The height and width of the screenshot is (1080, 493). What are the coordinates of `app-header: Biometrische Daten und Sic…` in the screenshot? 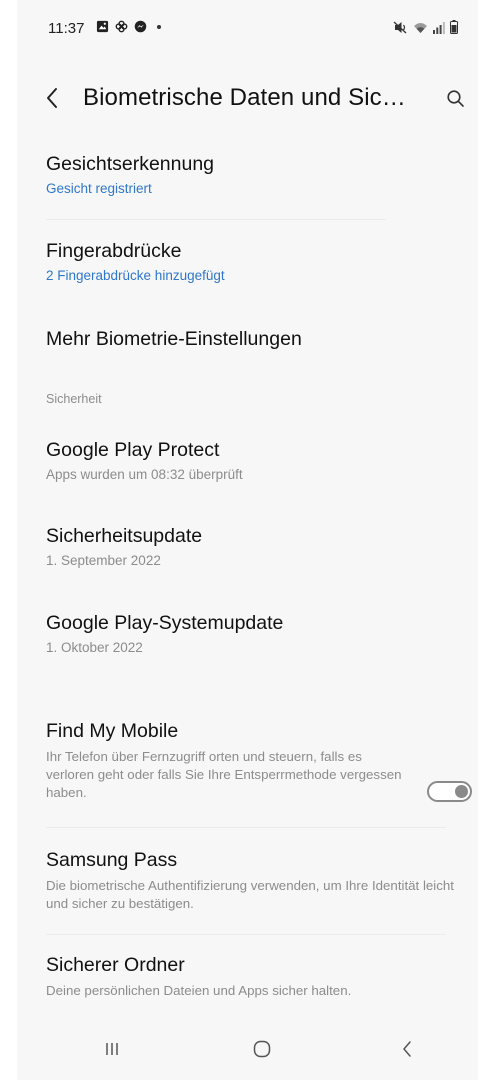 It's located at (247, 98).